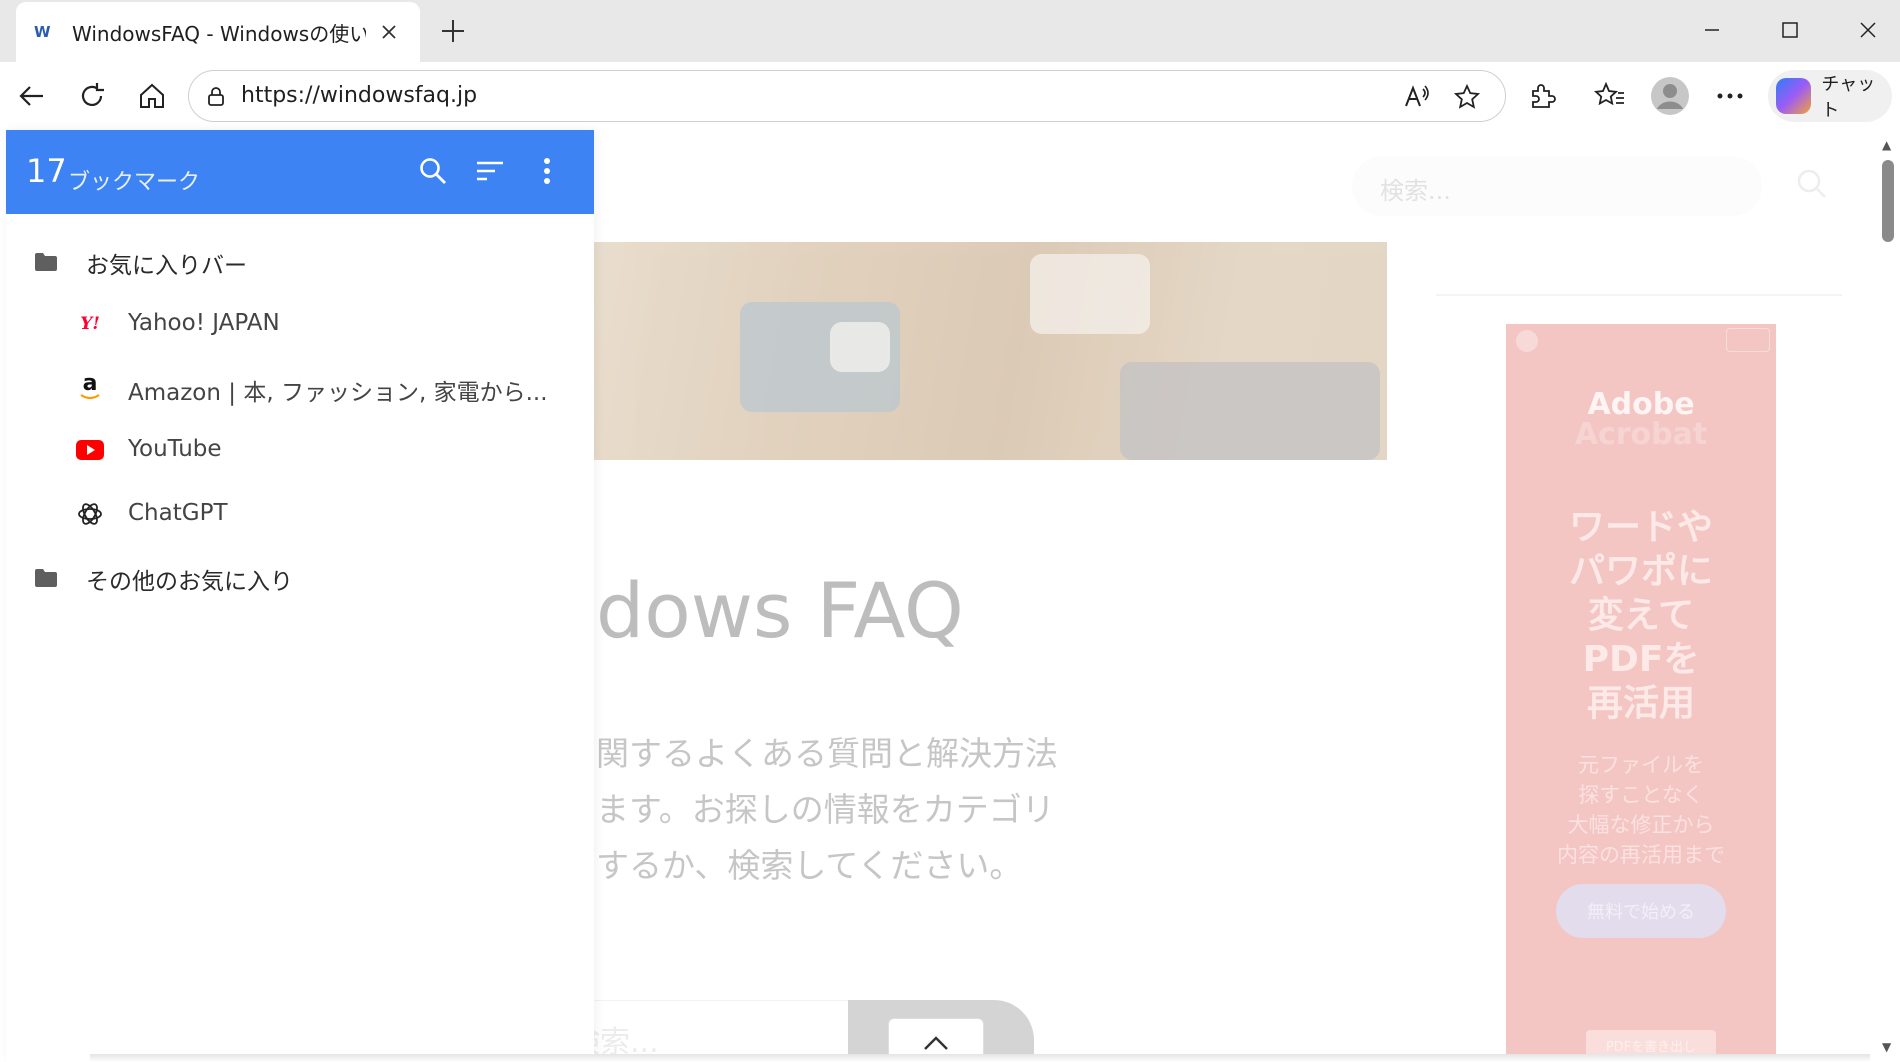 The width and height of the screenshot is (1900, 1062). What do you see at coordinates (1090, 294) in the screenshot?
I see `hero-tablet-shape` at bounding box center [1090, 294].